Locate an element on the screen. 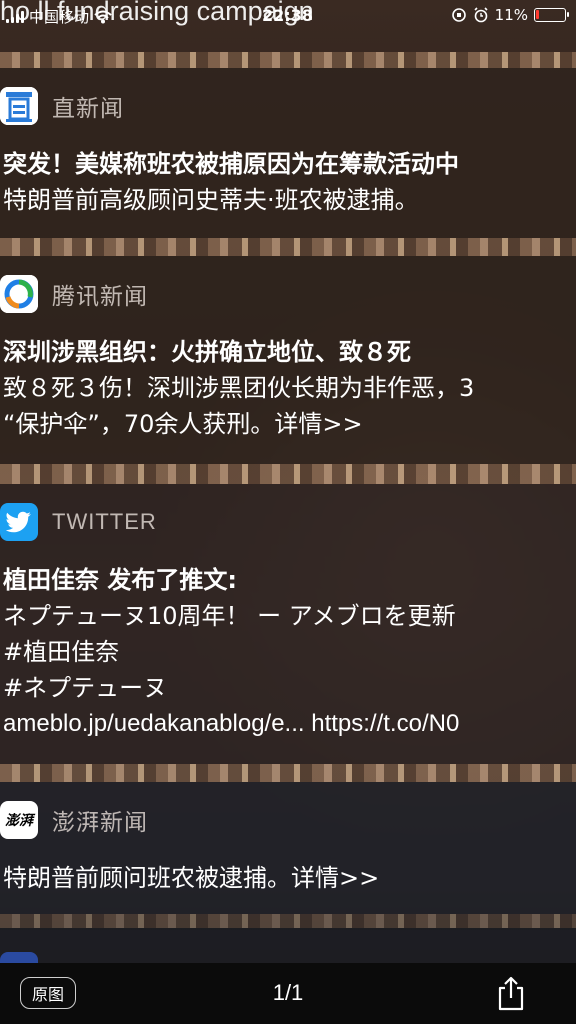 The height and width of the screenshot is (1024, 576). notification-line: 特朗普前顾问班农被逮捕。详情>> is located at coordinates (191, 878).